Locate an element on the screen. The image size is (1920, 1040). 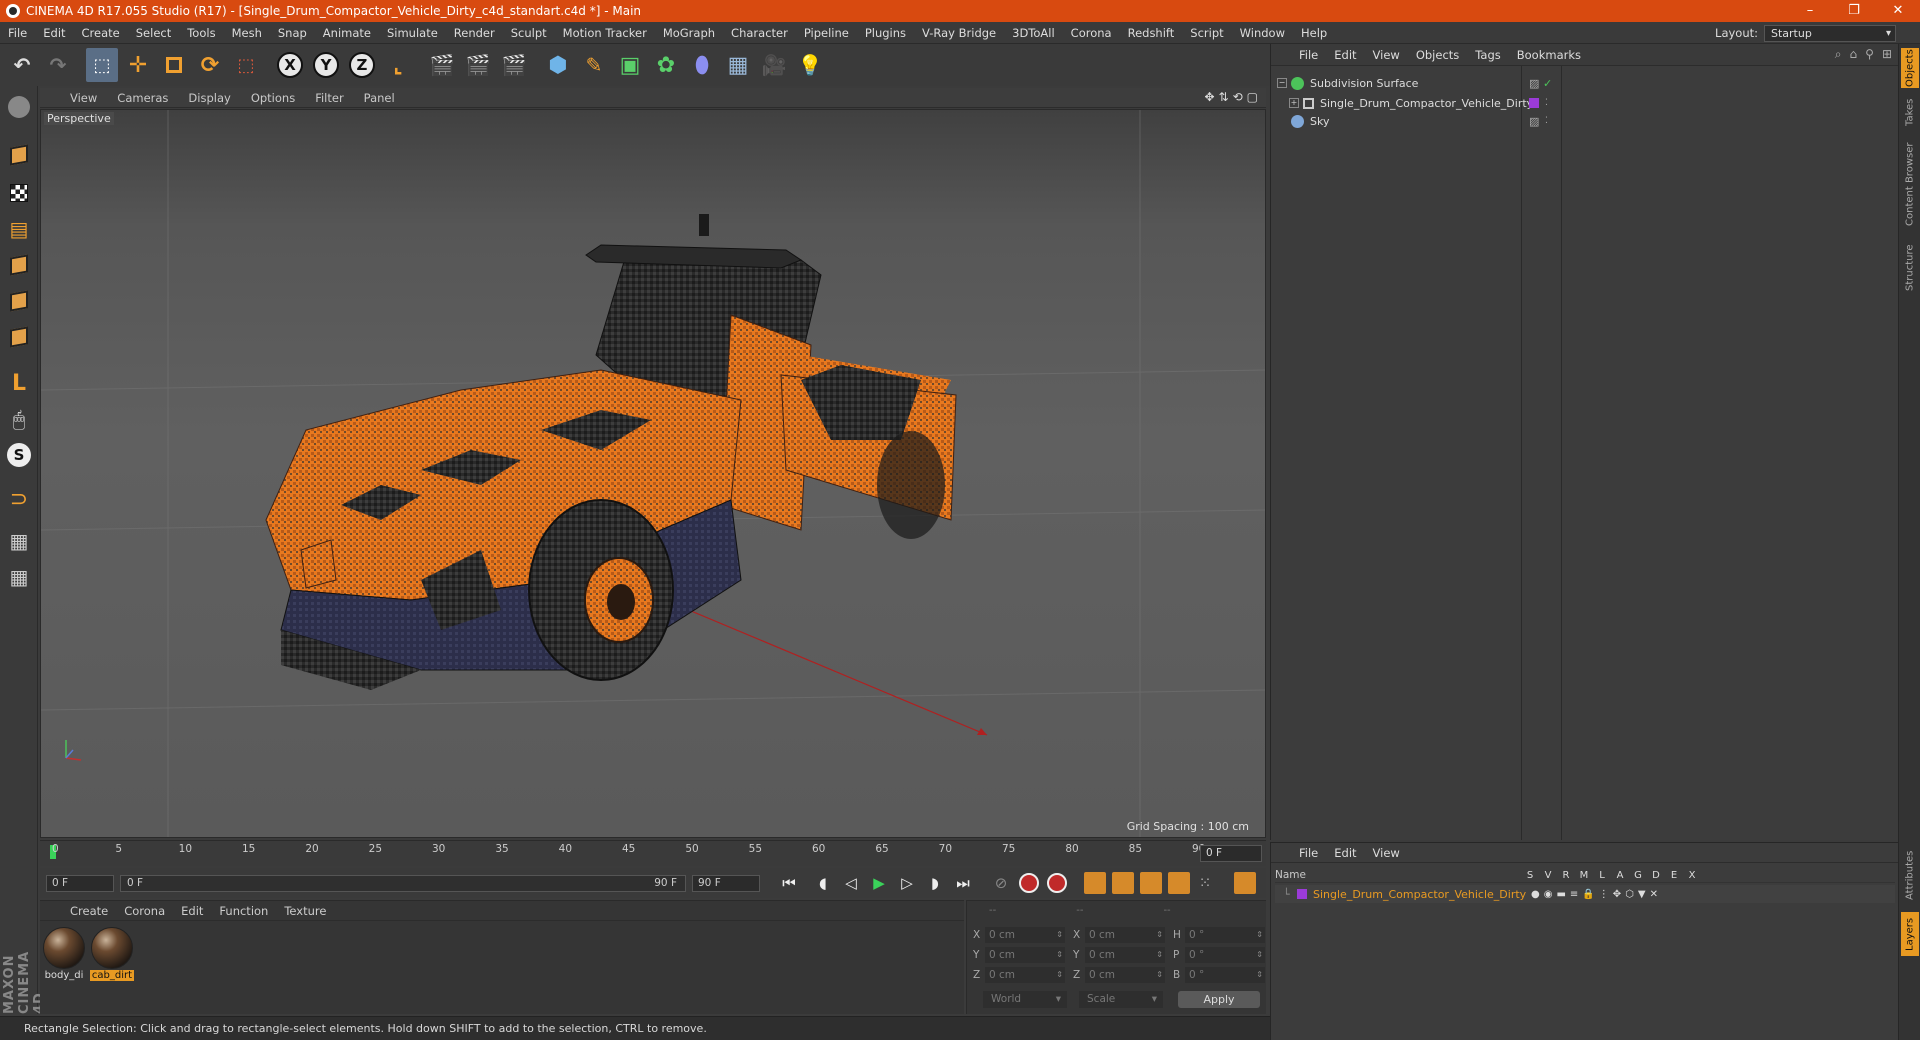
render-icon: ▬ is located at coordinates (1560, 894).